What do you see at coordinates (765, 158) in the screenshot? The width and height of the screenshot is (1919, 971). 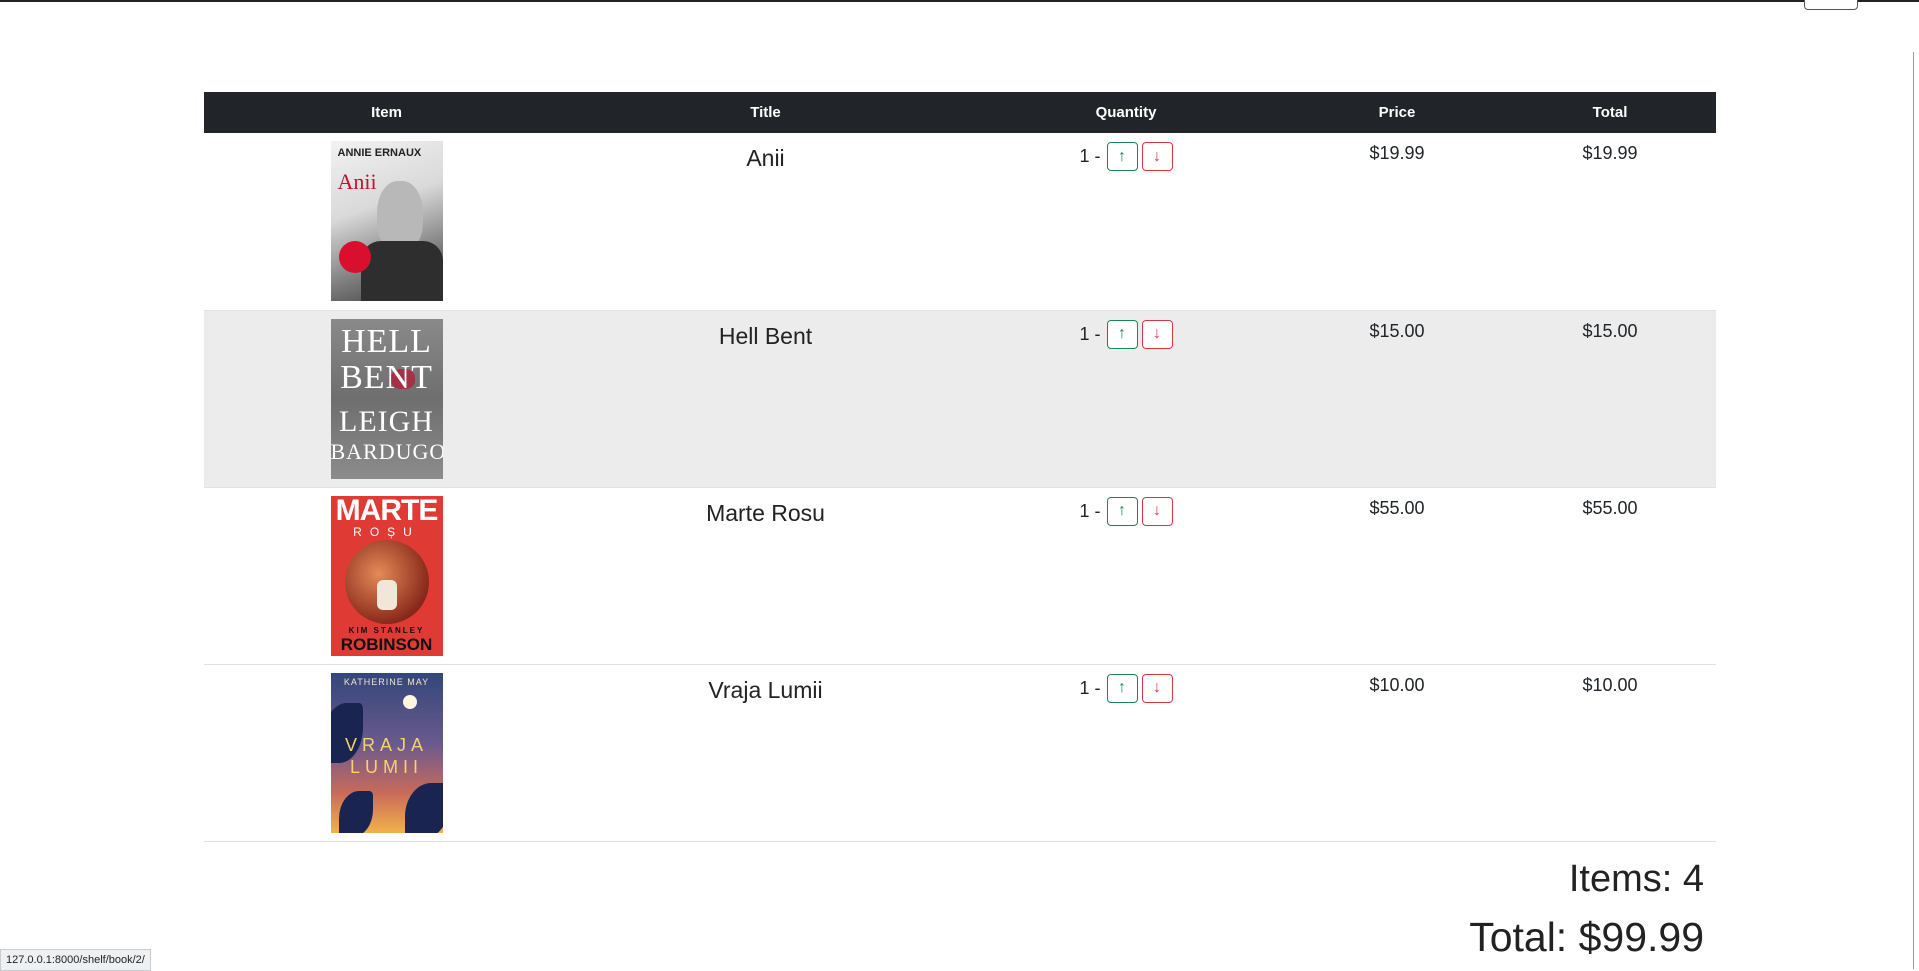 I see `book-title: Anii` at bounding box center [765, 158].